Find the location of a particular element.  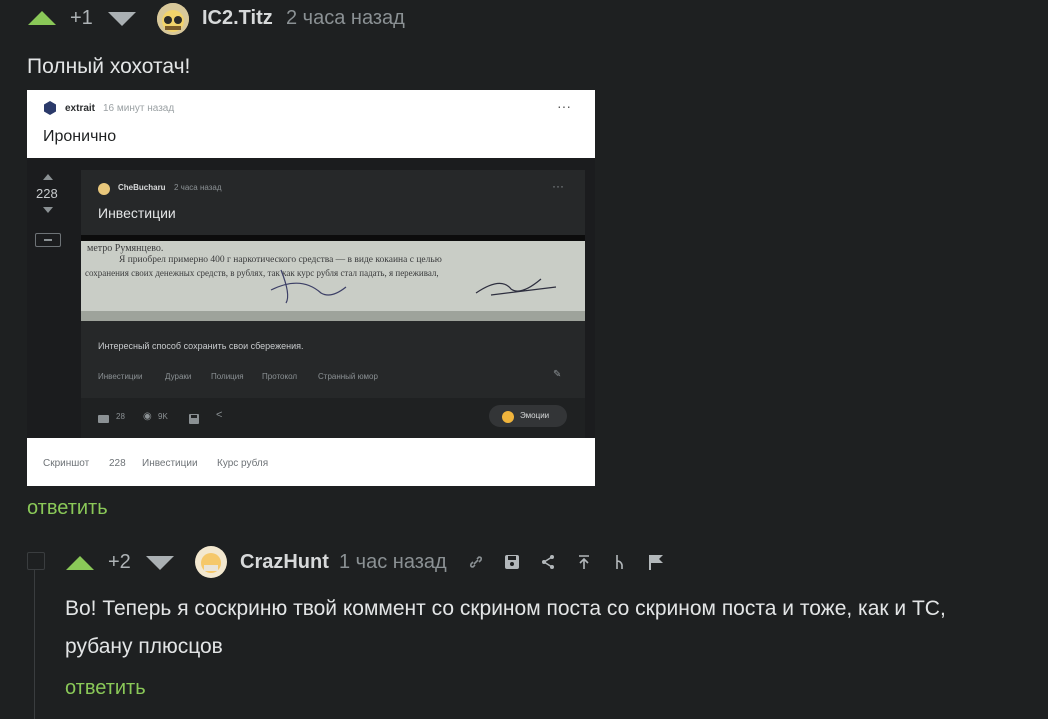

emotions-label: Эмоции is located at coordinates (535, 415).